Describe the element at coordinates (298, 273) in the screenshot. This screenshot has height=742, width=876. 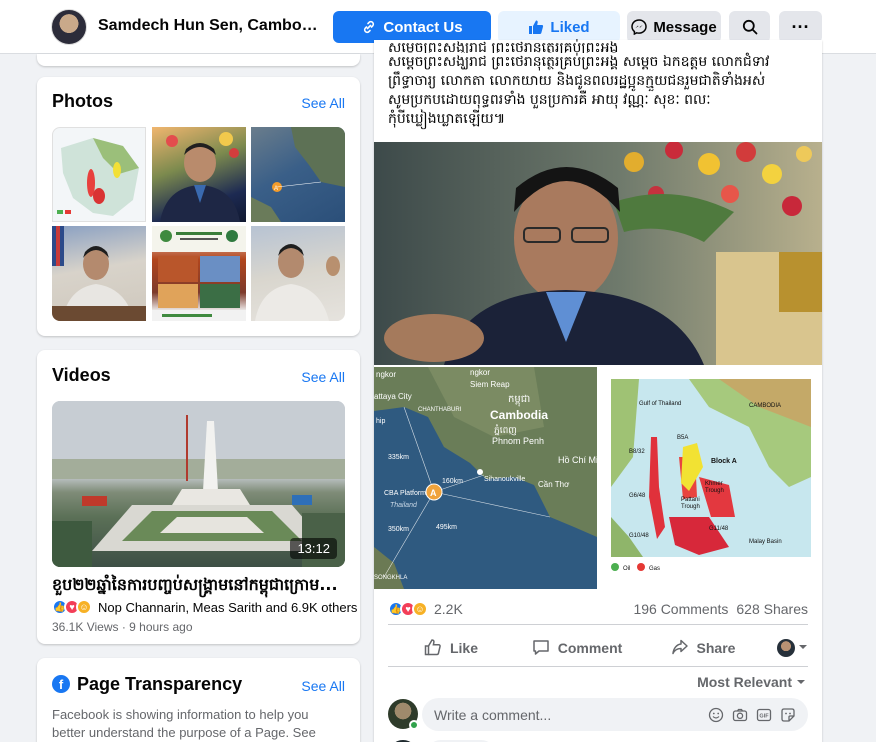
I see `photo-thumbnail-gesture-portrait` at that location.